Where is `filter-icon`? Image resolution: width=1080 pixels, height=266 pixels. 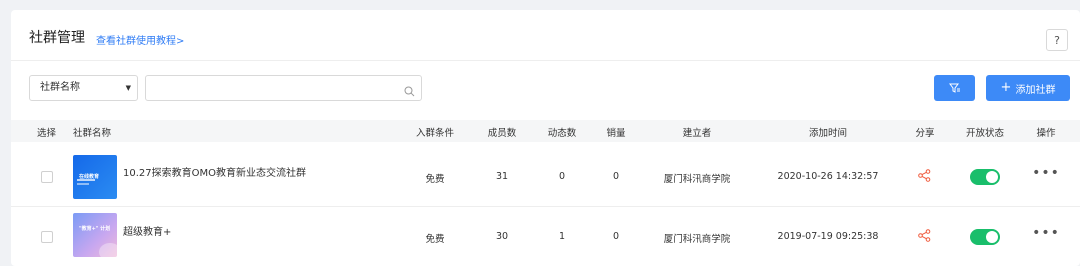
filter-icon is located at coordinates (954, 88).